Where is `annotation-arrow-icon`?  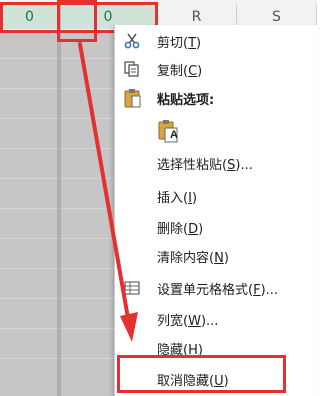
annotation-arrow-icon is located at coordinates (108, 192).